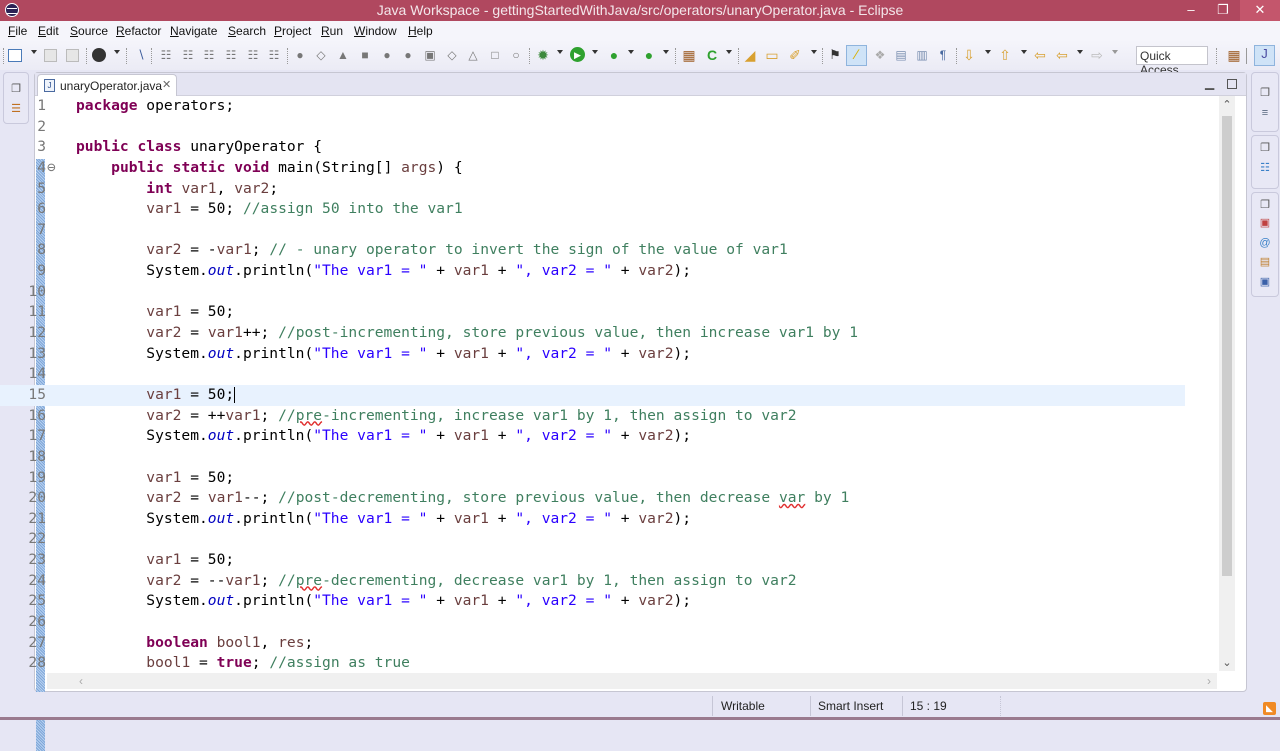 This screenshot has width=1280, height=751. Describe the element at coordinates (1080, 52) in the screenshot. I see `back-dropdown-icon` at that location.